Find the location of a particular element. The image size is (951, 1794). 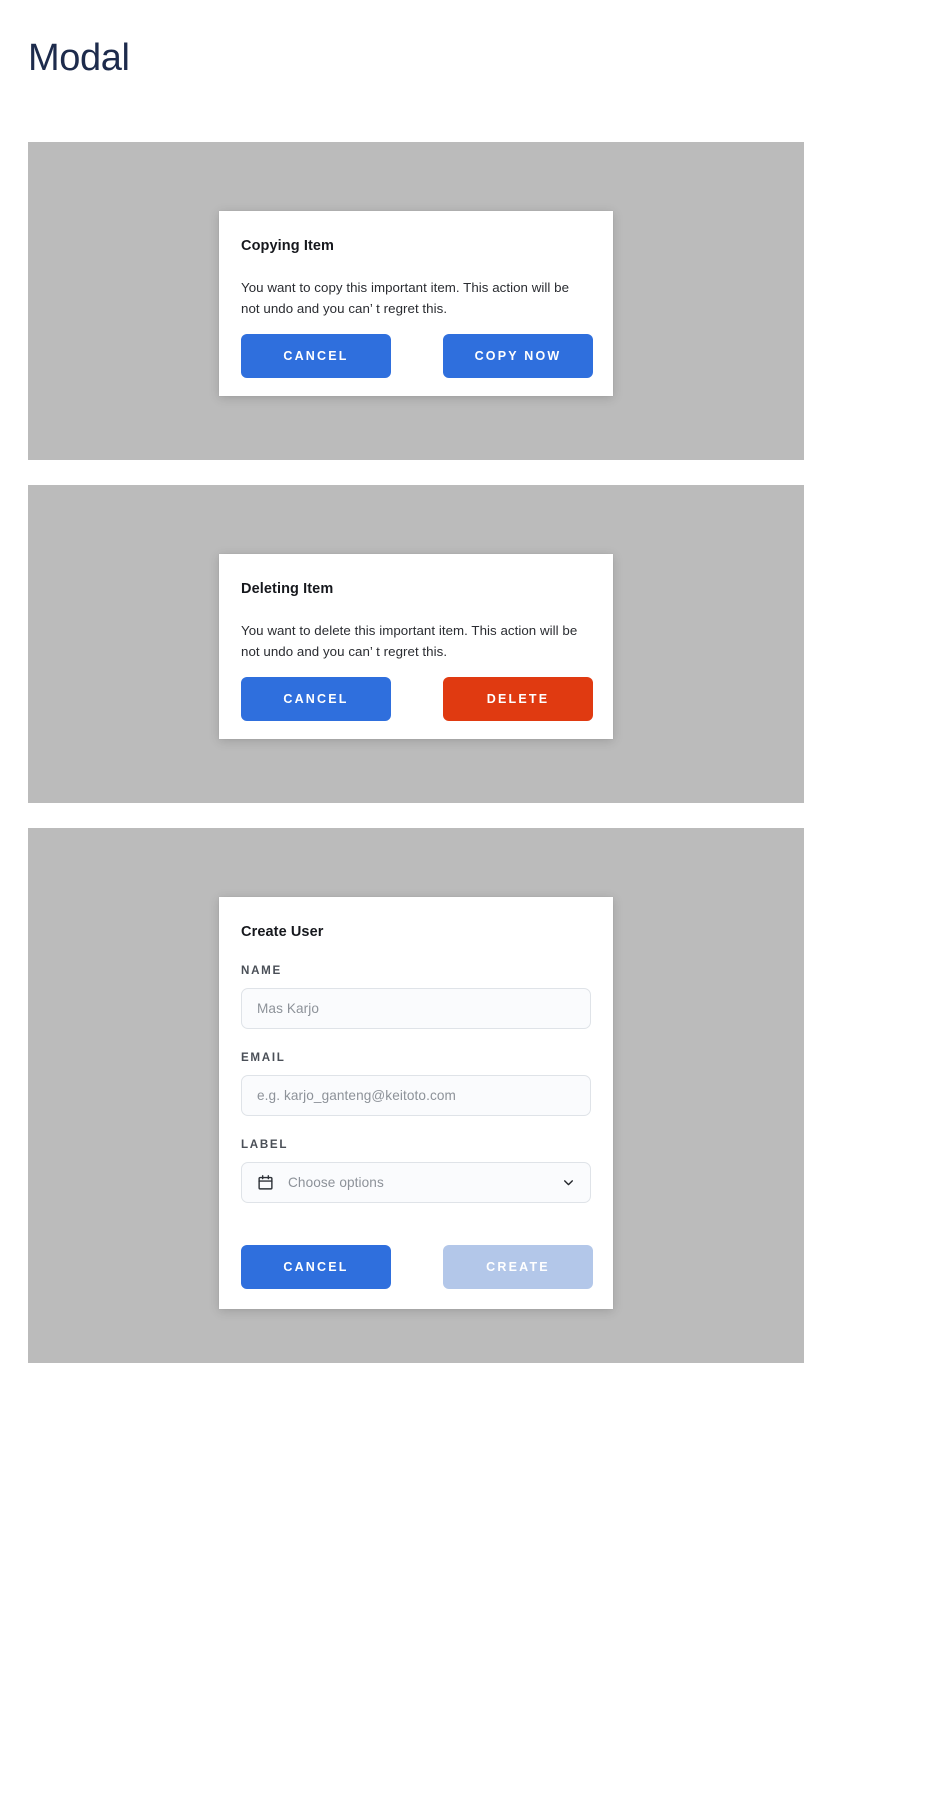

name-input-wrapper is located at coordinates (416, 1008).